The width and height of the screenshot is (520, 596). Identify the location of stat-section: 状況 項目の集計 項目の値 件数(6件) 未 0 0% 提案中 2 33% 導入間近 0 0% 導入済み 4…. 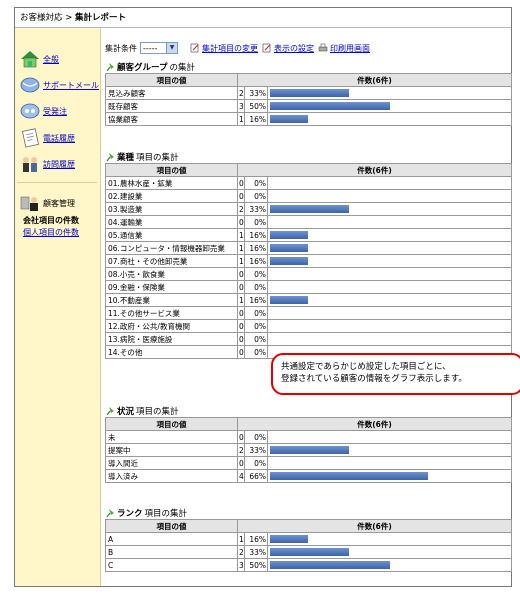
(309, 443).